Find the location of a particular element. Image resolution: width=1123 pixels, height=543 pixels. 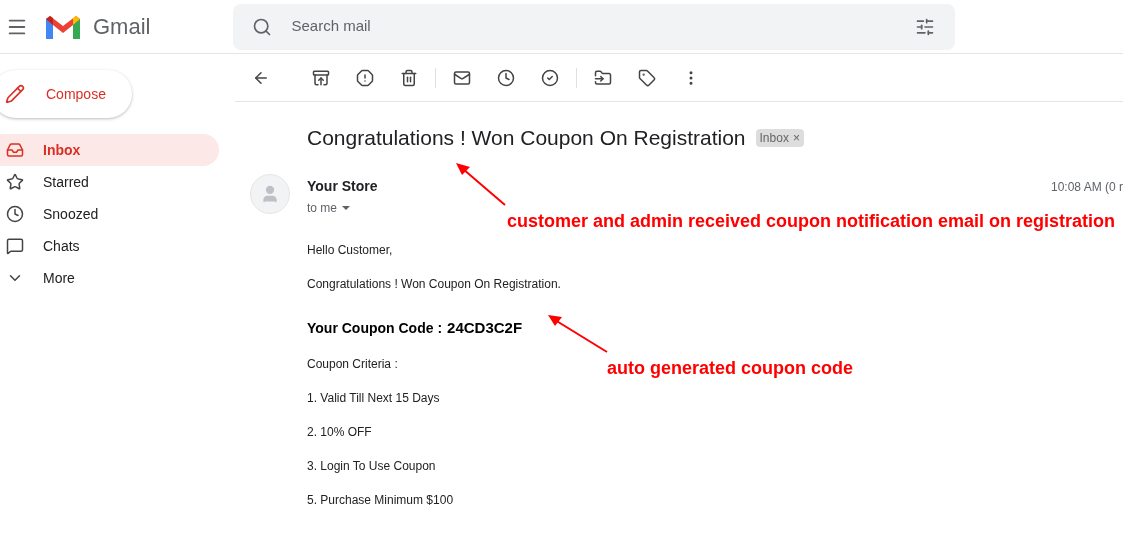

sidebar-item: Chats is located at coordinates (109, 246).